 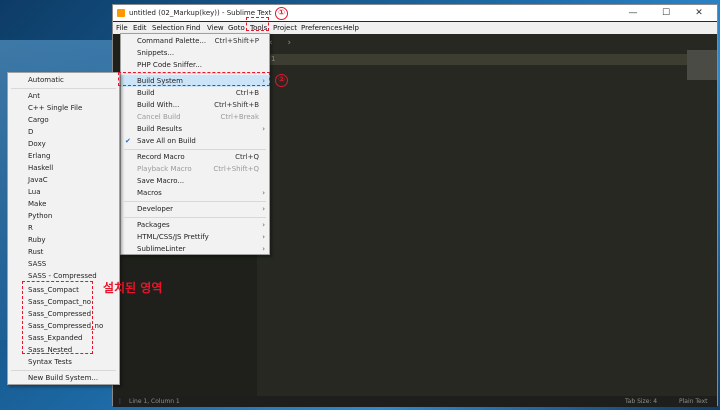 What do you see at coordinates (195, 237) in the screenshot?
I see `menu-item-html-css-js-prettify: HTML/CSS/JS Prettify ›` at bounding box center [195, 237].